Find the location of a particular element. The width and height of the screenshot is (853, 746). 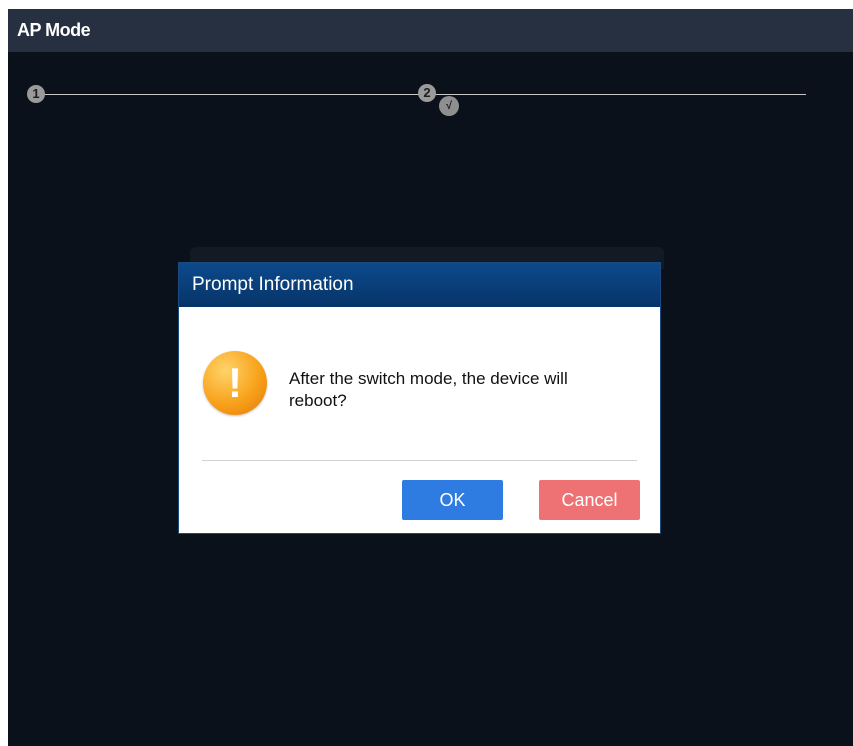

ok-button: OK is located at coordinates (452, 500).